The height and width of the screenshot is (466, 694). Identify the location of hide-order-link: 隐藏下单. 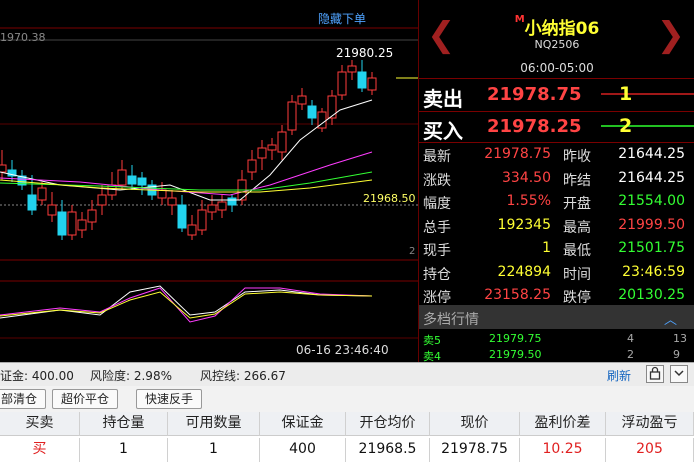
(342, 18).